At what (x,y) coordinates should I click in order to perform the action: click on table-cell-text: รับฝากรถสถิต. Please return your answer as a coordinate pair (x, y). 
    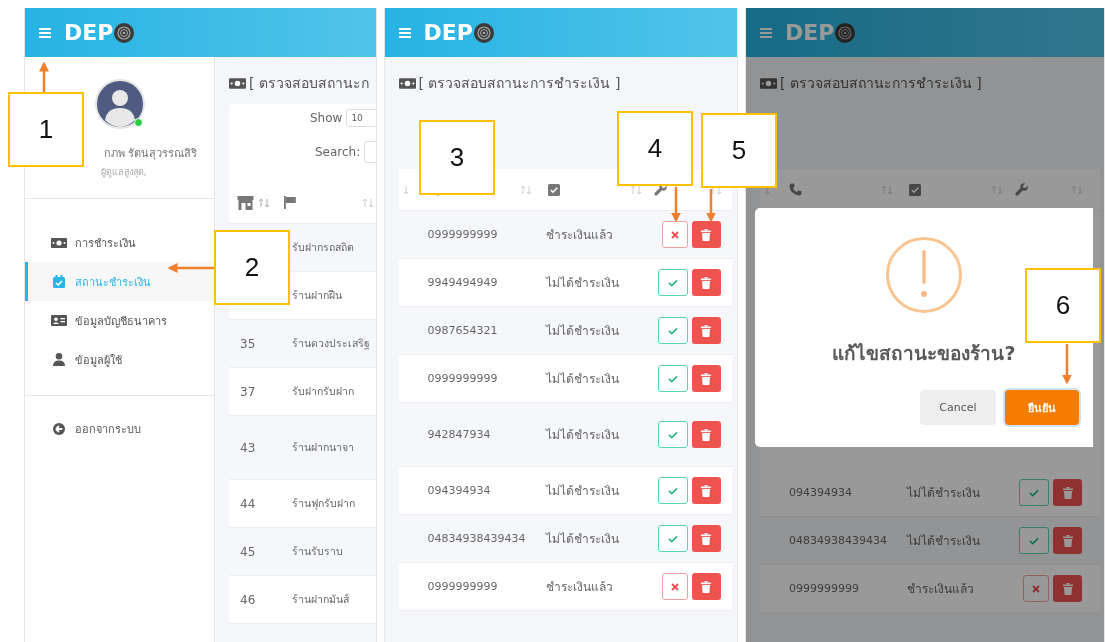
    Looking at the image, I should click on (323, 247).